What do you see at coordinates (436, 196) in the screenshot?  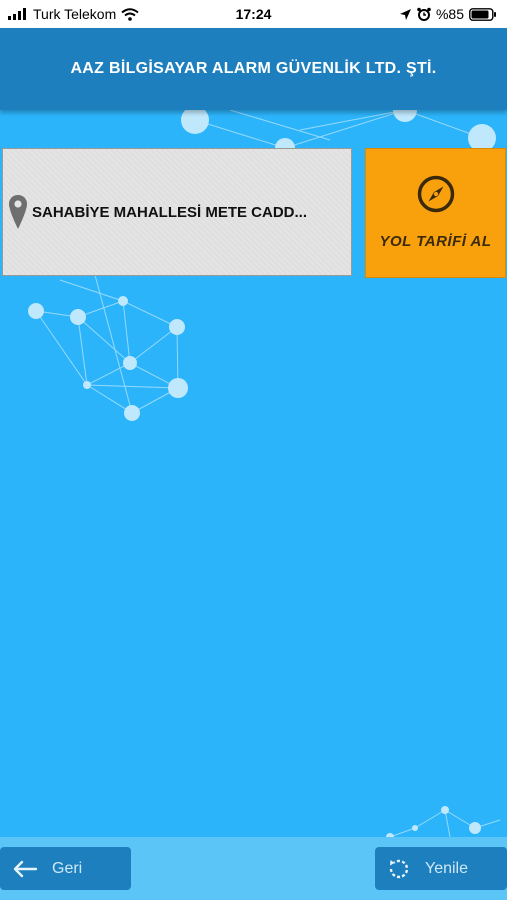 I see `compass-icon` at bounding box center [436, 196].